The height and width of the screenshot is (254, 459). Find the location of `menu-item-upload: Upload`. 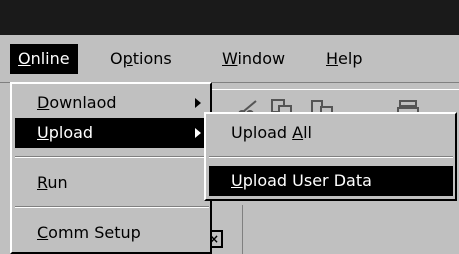

menu-item-upload: Upload is located at coordinates (112, 133).